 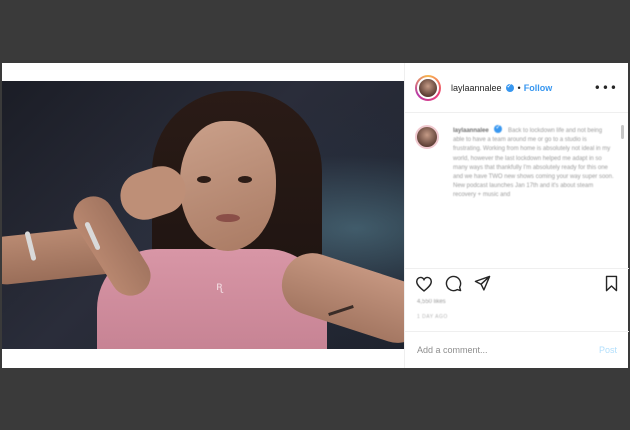 What do you see at coordinates (424, 284) in the screenshot?
I see `heart-icon` at bounding box center [424, 284].